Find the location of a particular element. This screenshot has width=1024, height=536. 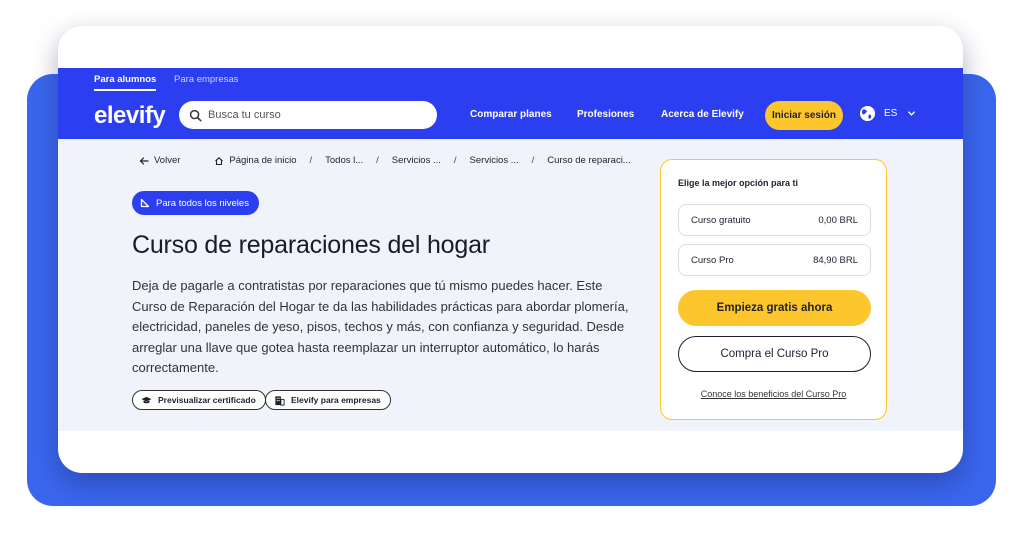

globe-icon is located at coordinates (867, 113).